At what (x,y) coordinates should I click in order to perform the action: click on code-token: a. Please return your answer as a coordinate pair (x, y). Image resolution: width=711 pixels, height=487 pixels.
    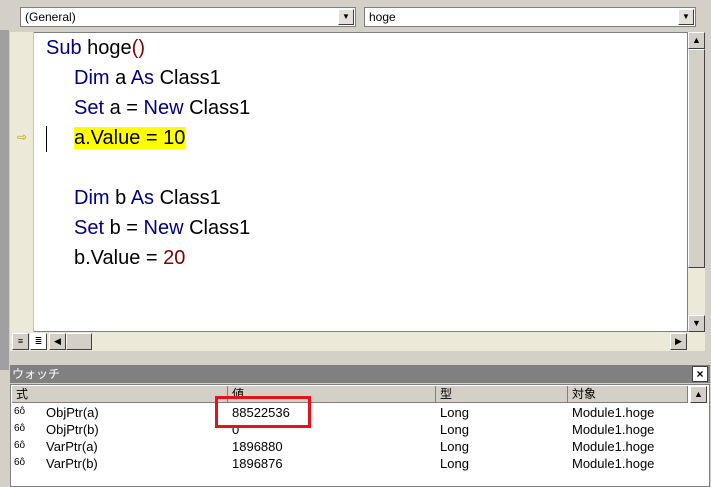
    Looking at the image, I should click on (123, 78).